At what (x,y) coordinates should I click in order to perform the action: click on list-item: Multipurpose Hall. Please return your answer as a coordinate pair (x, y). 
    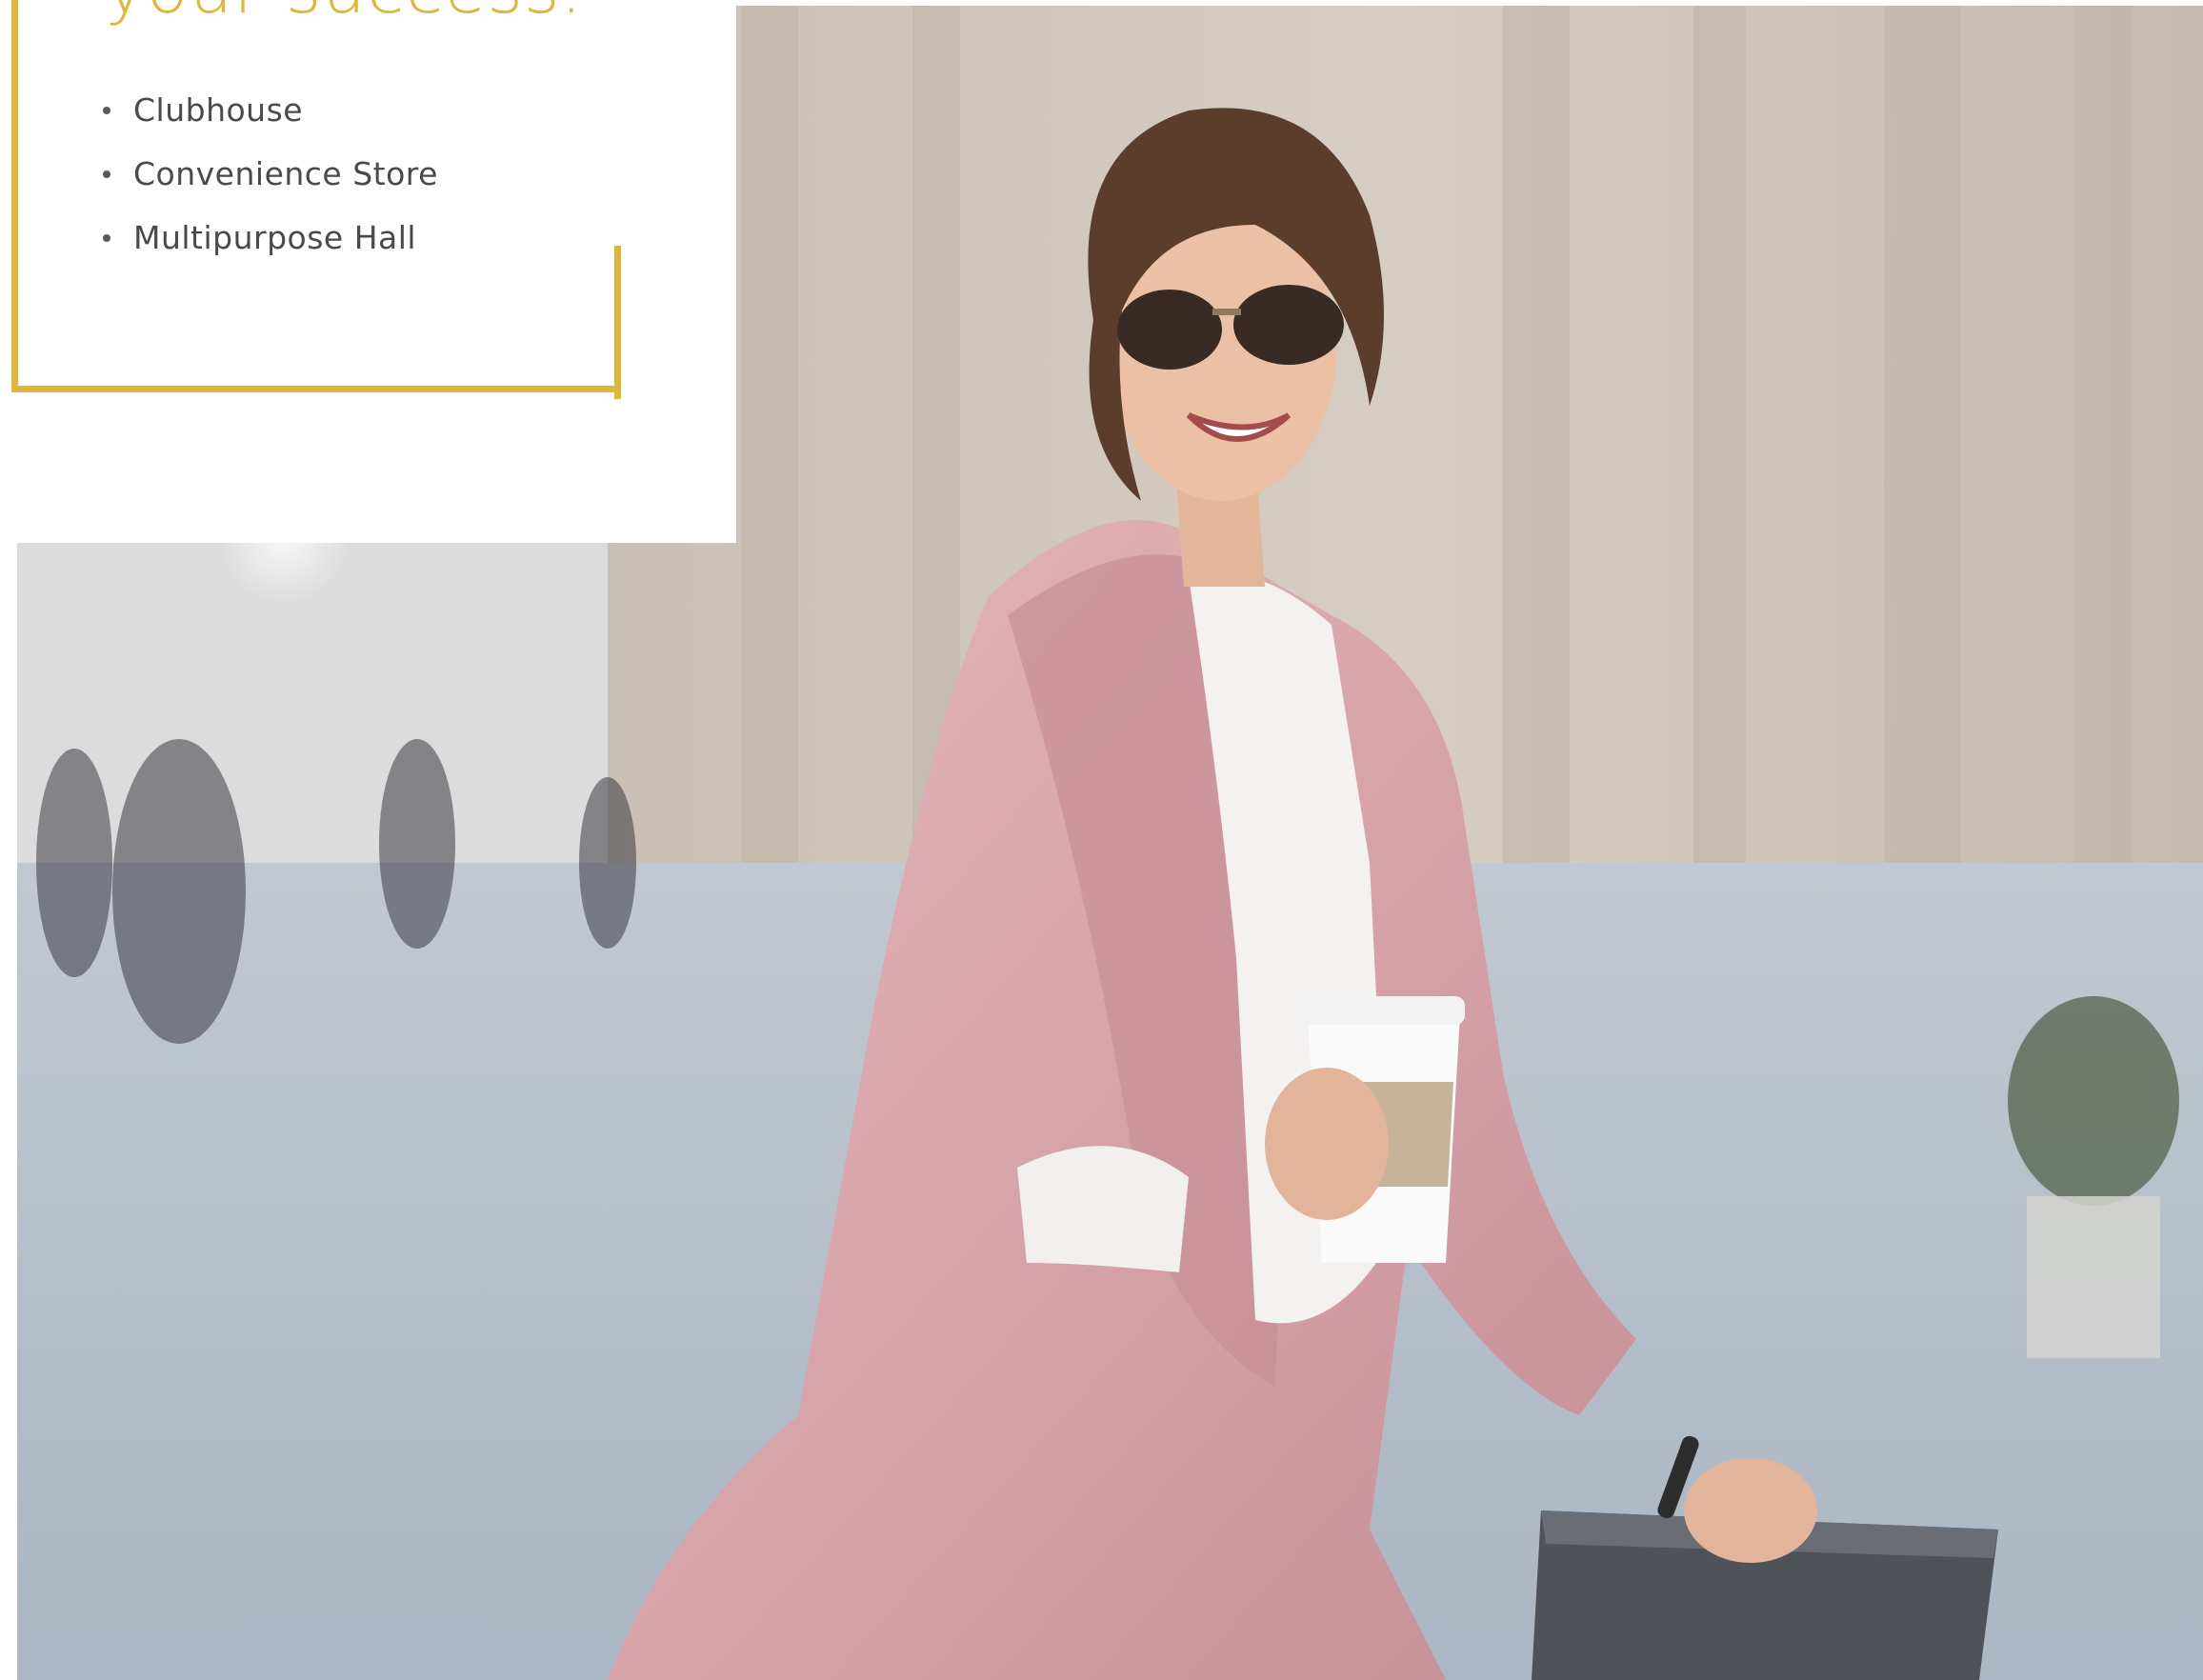
    Looking at the image, I should click on (268, 238).